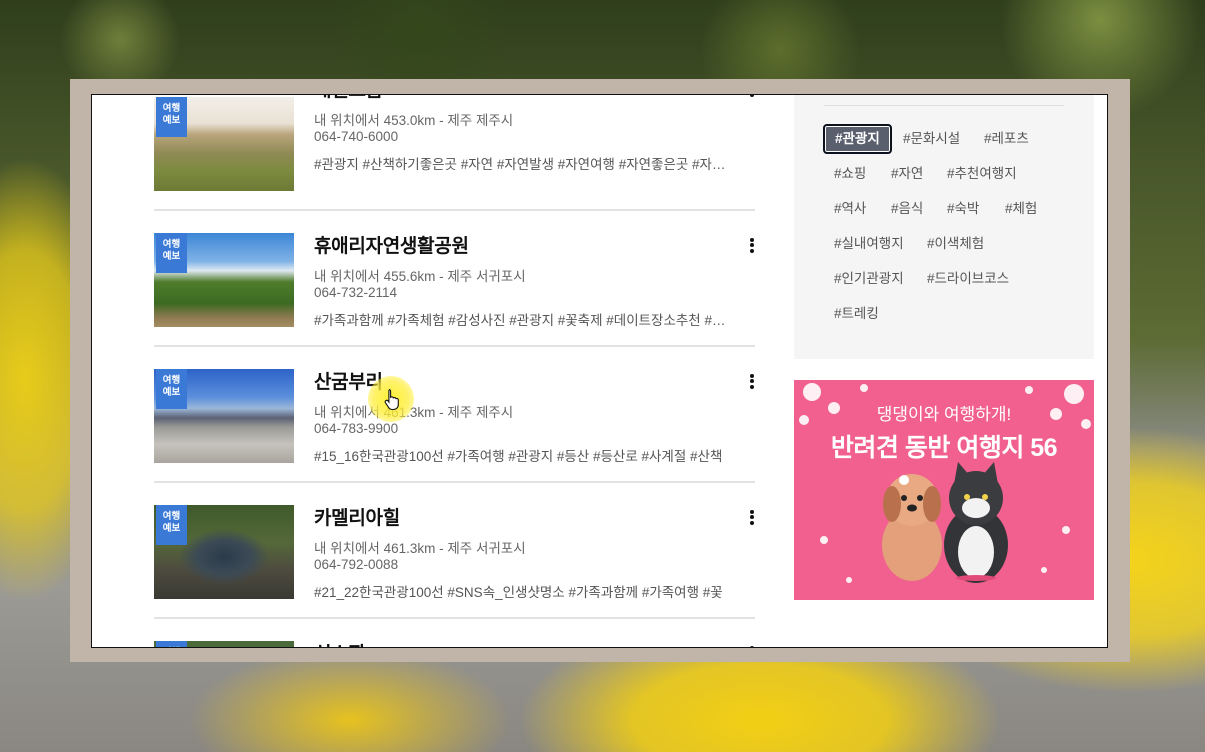 Image resolution: width=1205 pixels, height=752 pixels. I want to click on banner-subtitle: 댕댕이와 여행하개!, so click(944, 414).